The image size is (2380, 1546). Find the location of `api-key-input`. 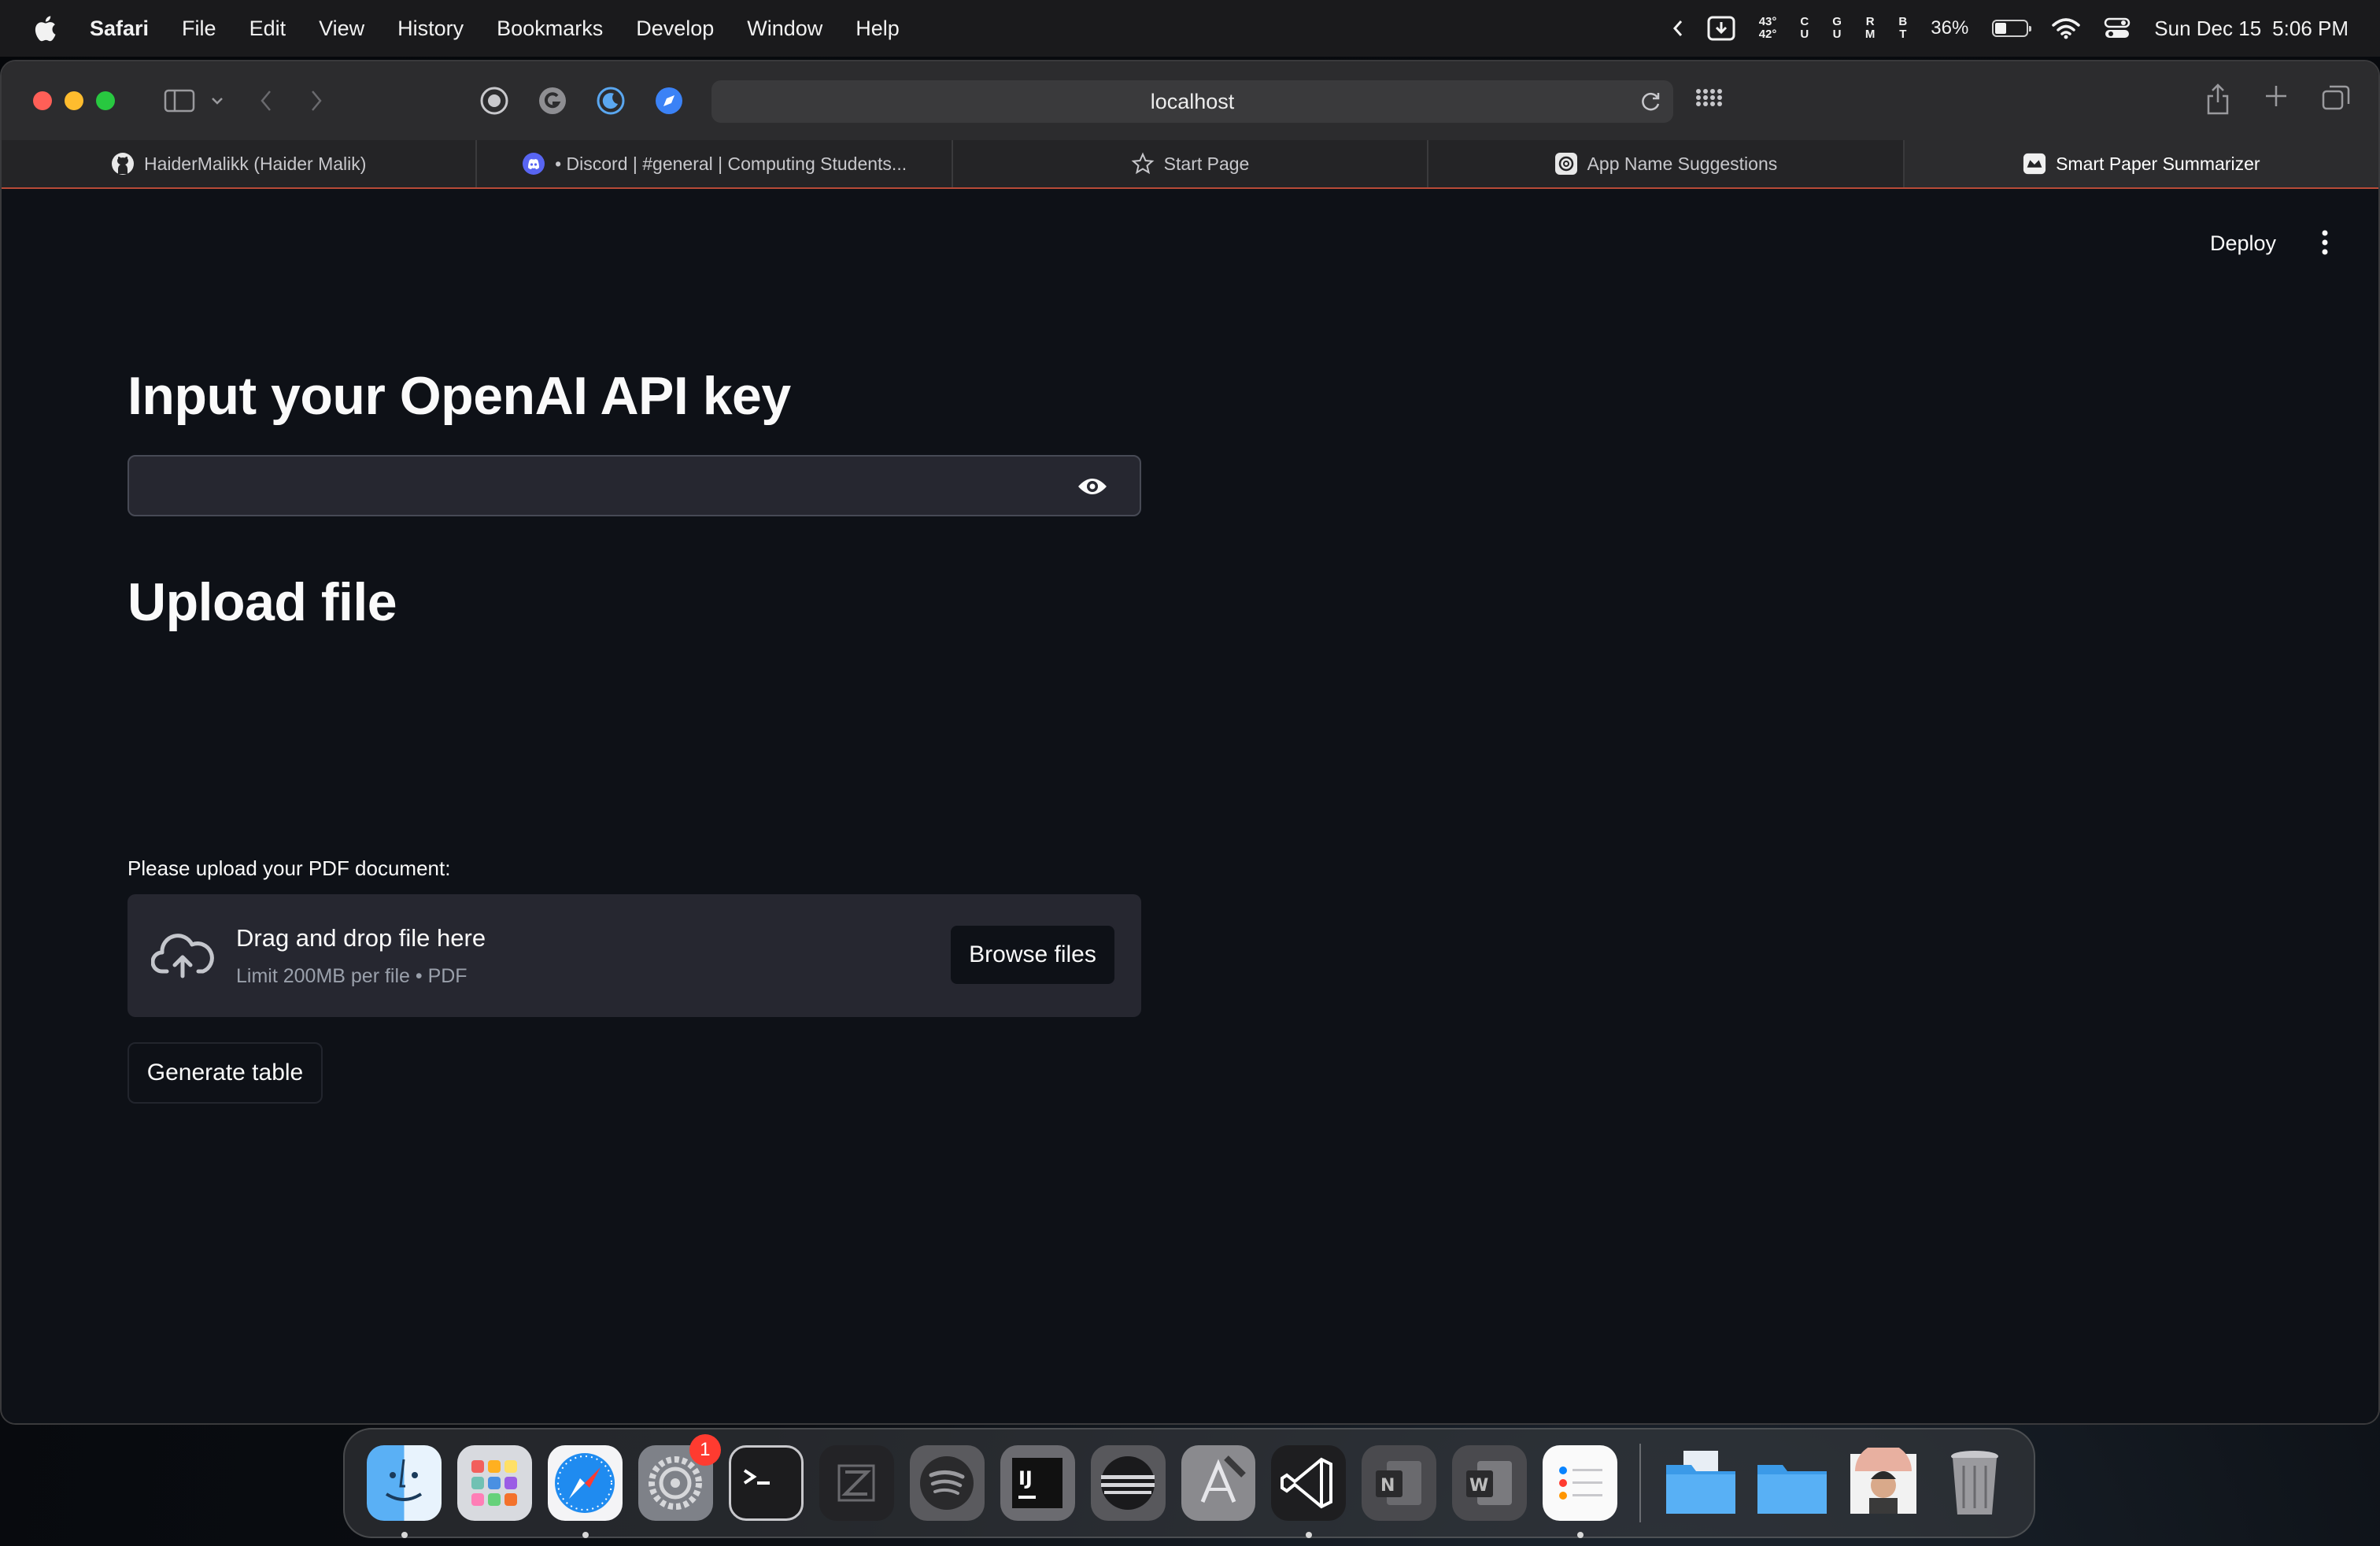

api-key-input is located at coordinates (593, 486).